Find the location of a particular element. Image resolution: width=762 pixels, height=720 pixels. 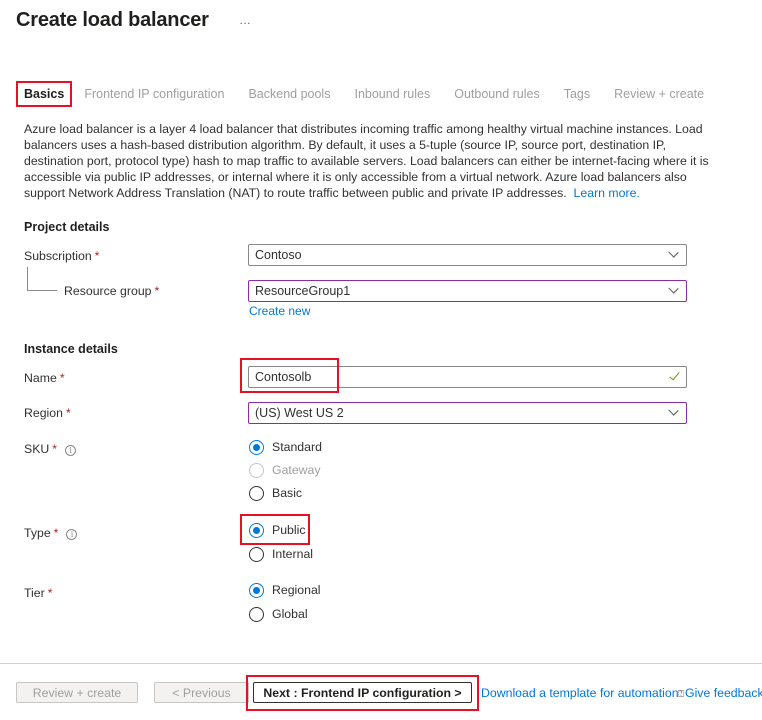

create-new-resource-group-link: Create new is located at coordinates (279, 311).